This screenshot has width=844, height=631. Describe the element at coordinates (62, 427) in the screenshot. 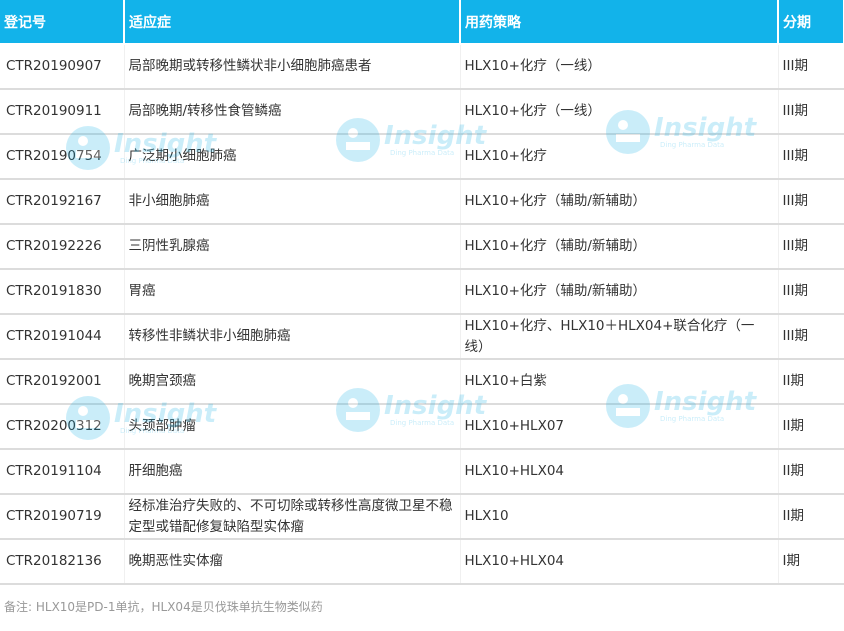

I see `cell-registration-no: CTR20200312` at that location.